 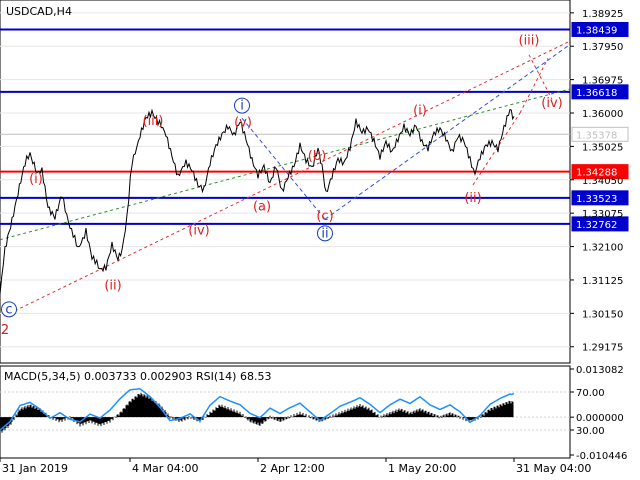 What do you see at coordinates (602, 47) in the screenshot?
I see `y-tick-label: 1.37950` at bounding box center [602, 47].